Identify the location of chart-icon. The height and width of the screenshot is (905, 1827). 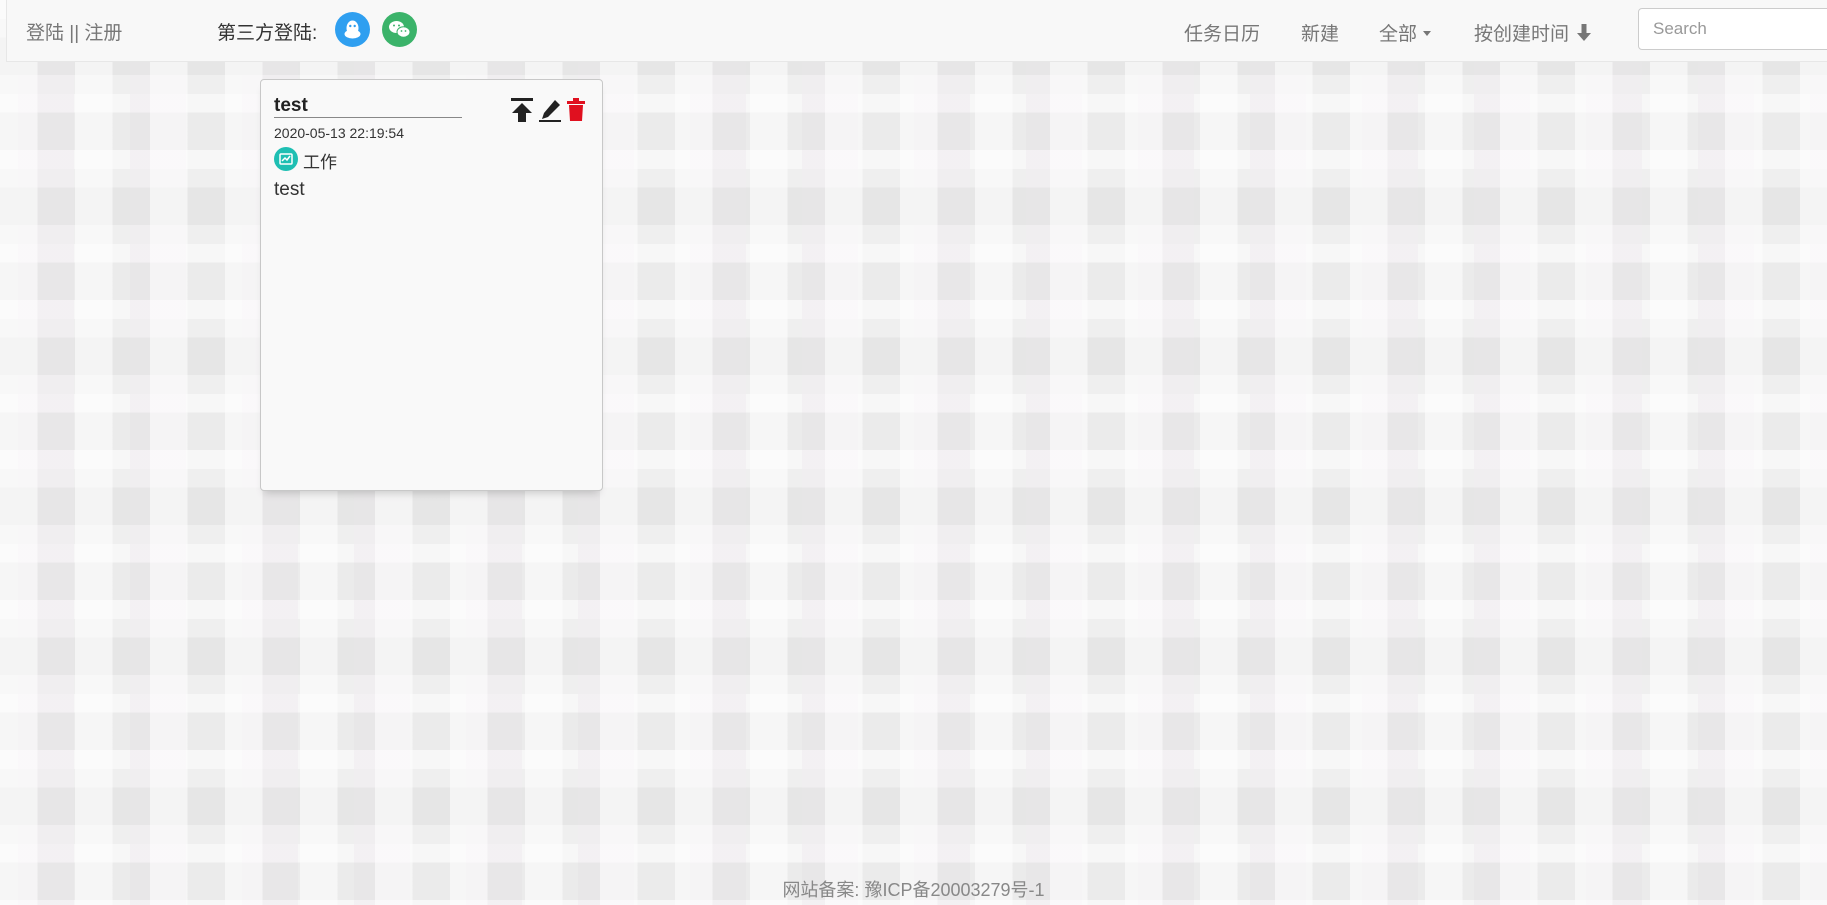
(286, 159).